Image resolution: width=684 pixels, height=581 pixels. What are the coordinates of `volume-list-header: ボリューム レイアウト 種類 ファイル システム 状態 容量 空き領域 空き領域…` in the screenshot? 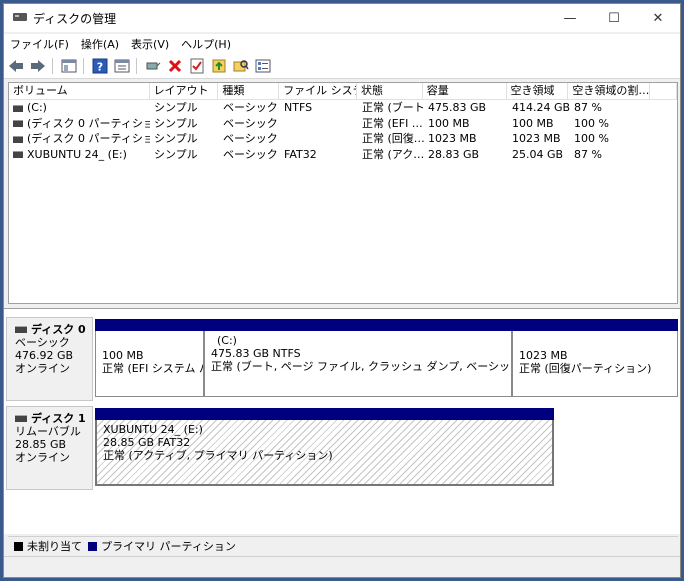 It's located at (343, 91).